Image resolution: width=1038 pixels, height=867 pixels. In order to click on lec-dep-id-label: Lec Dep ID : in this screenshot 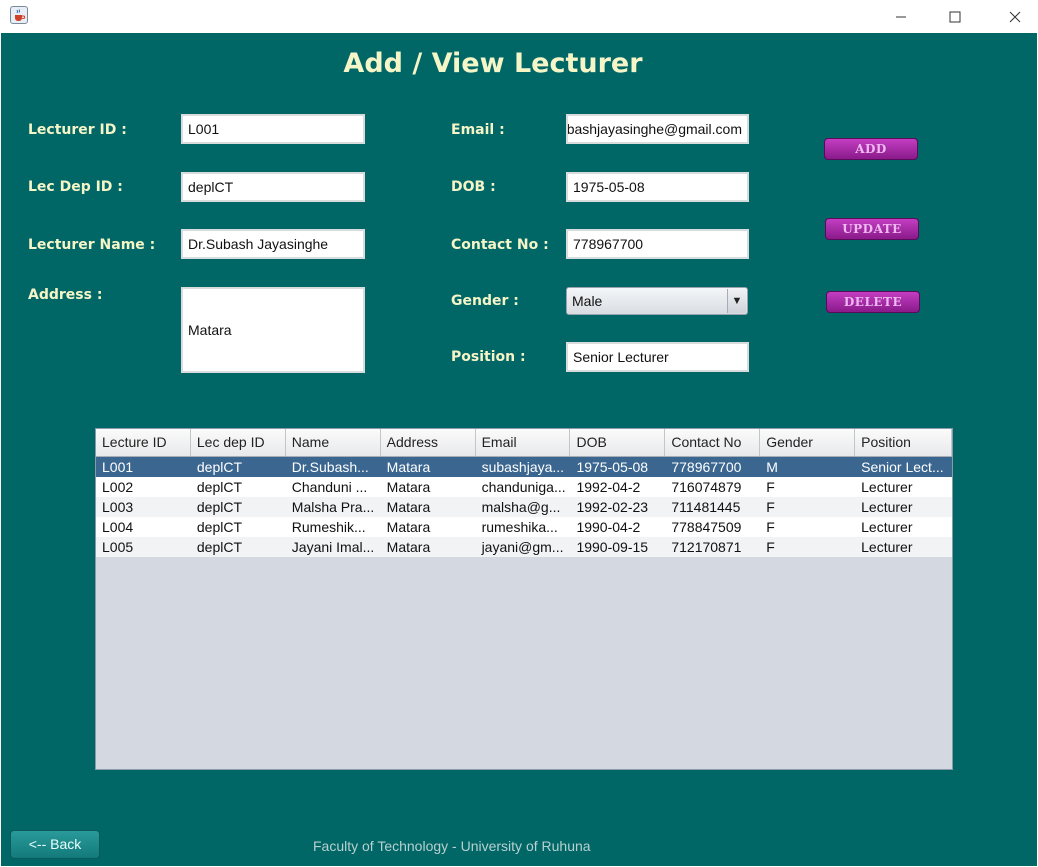, I will do `click(75, 187)`.